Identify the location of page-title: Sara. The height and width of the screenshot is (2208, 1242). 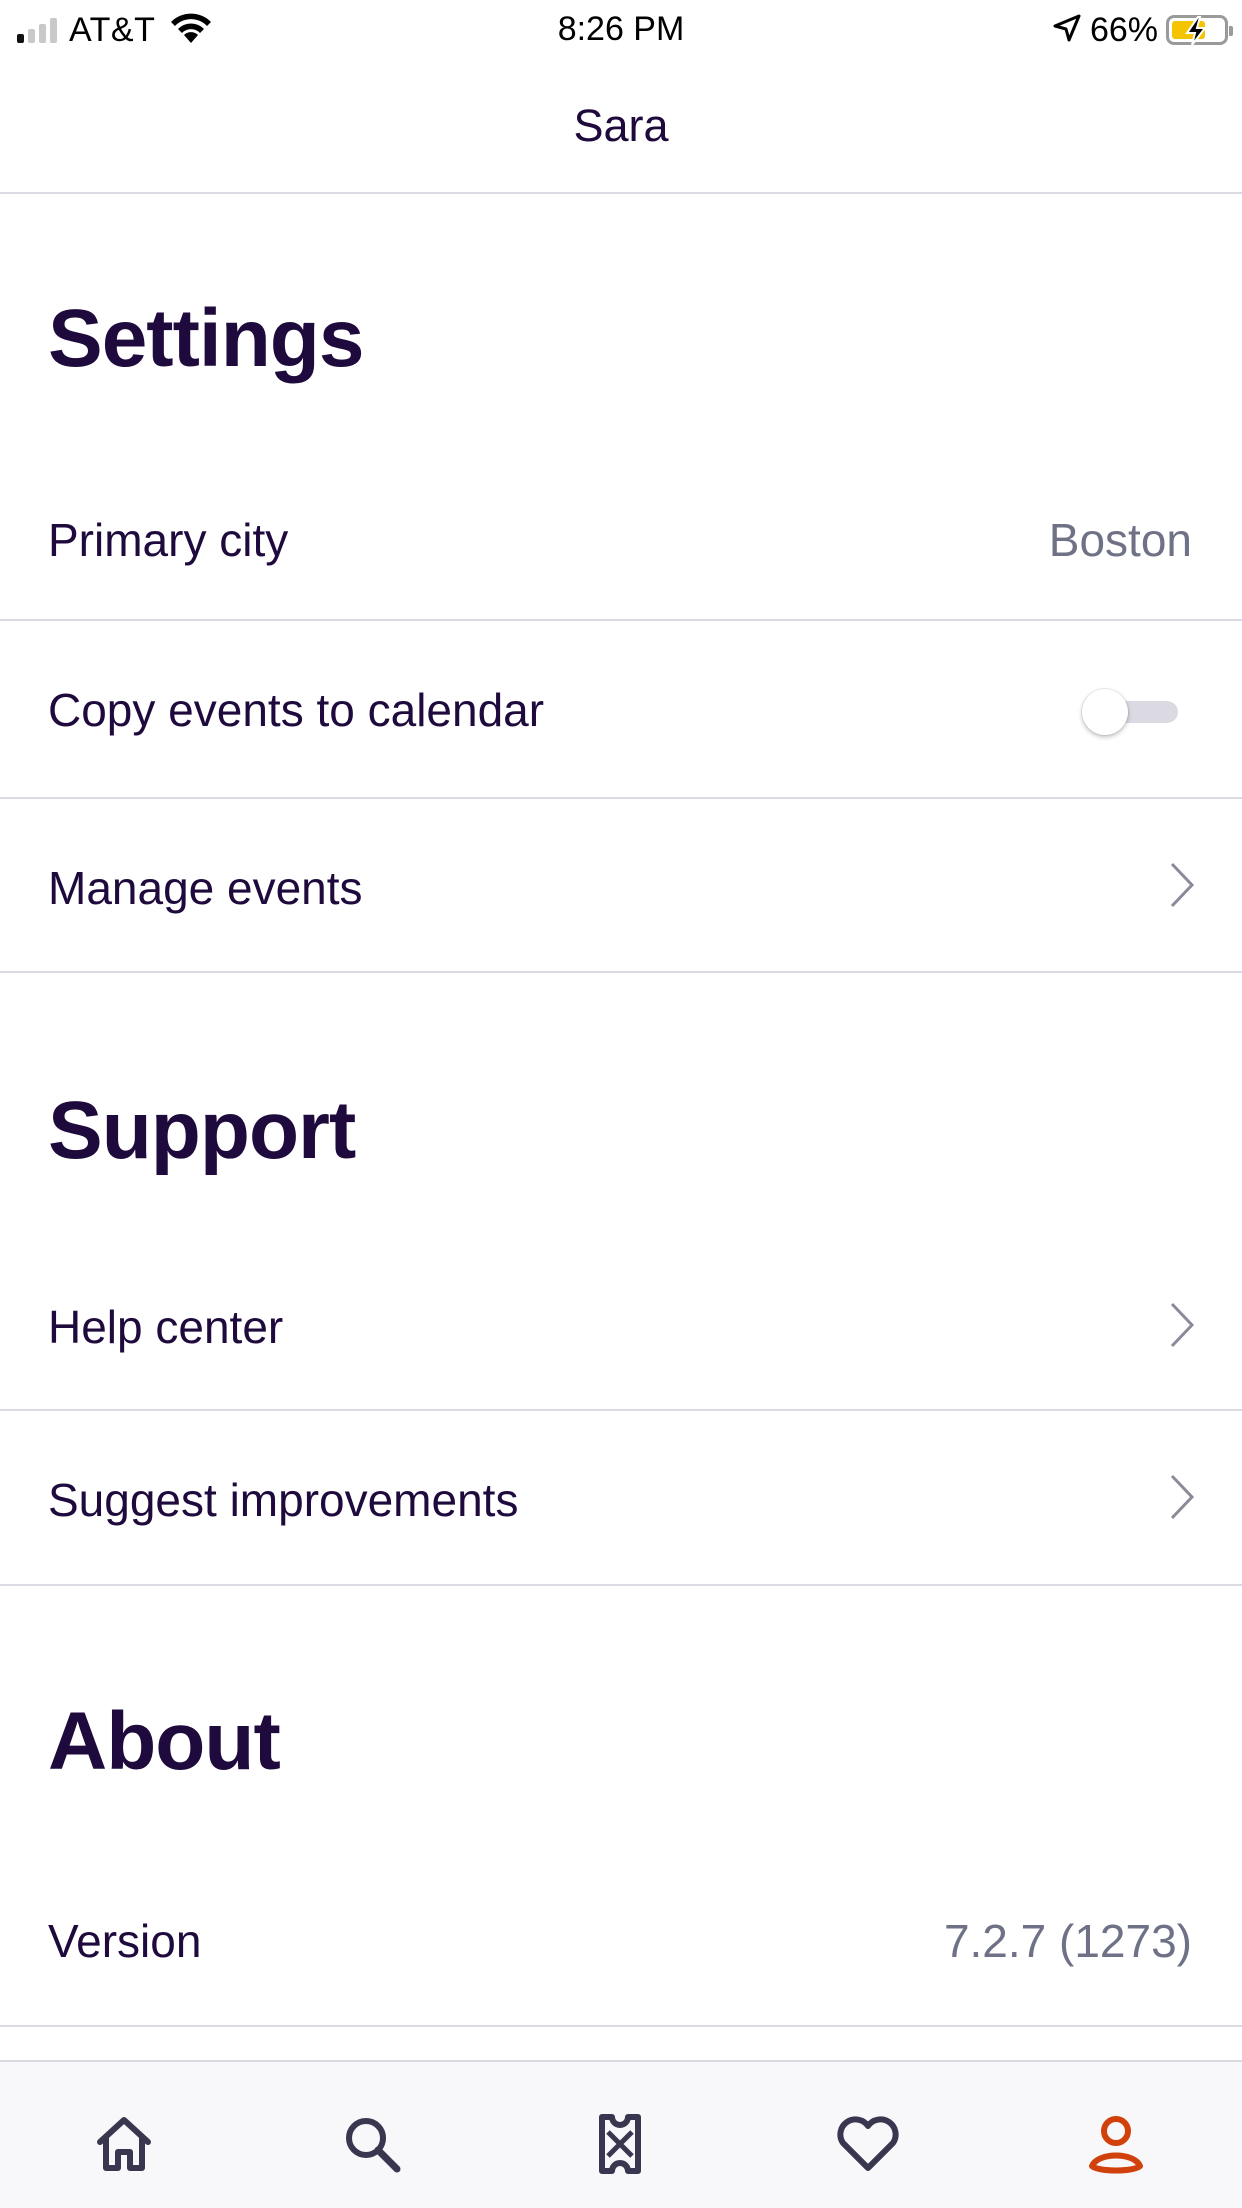
(621, 125).